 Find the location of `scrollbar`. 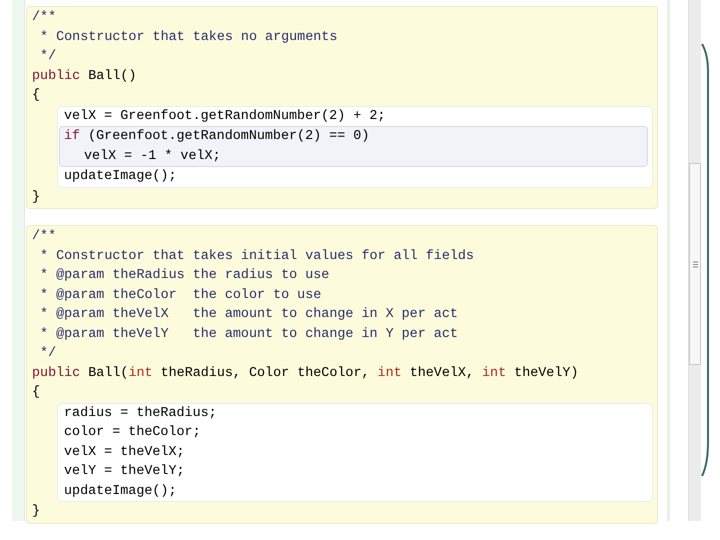

scrollbar is located at coordinates (694, 260).